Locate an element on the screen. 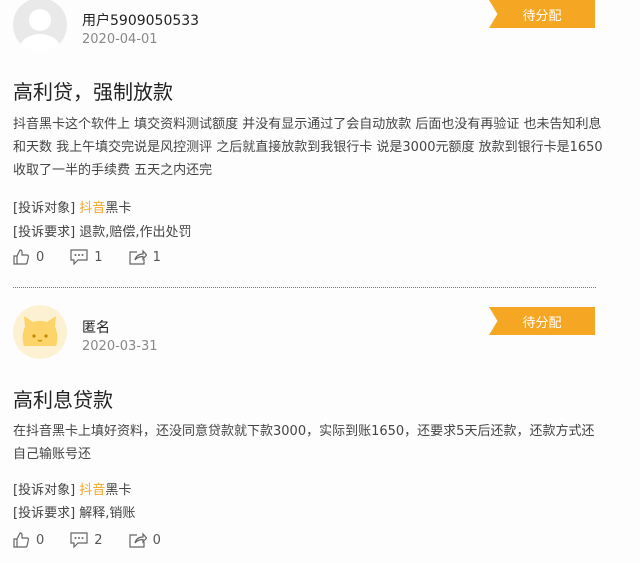 The width and height of the screenshot is (640, 563). post-divider is located at coordinates (304, 287).